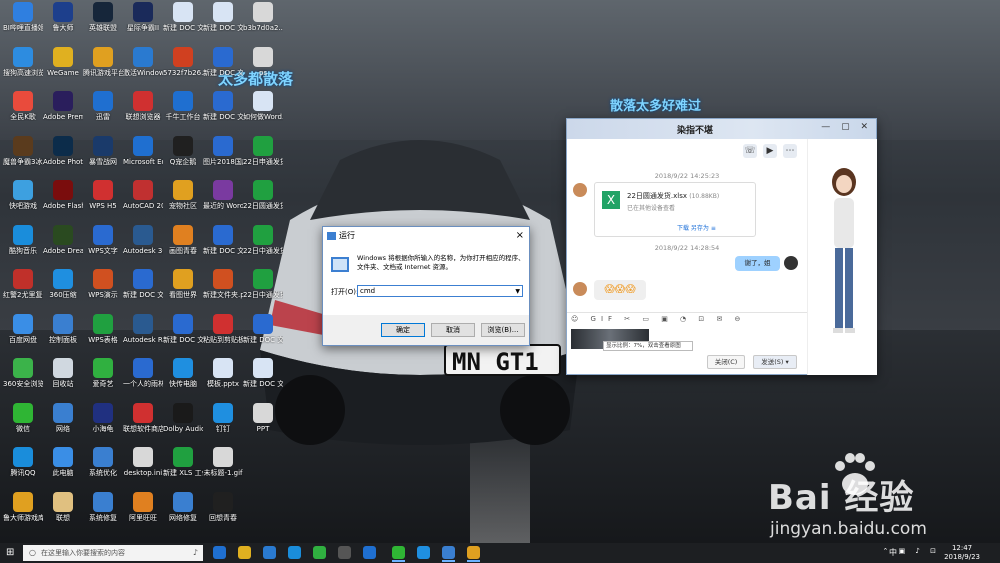 This screenshot has width=1000, height=563. What do you see at coordinates (23, 112) in the screenshot?
I see `desktop-icon: 全民K歌` at bounding box center [23, 112].